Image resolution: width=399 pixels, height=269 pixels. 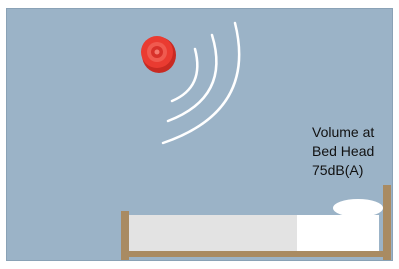 I want to click on annotation-line-1: Volume at, so click(x=343, y=132).